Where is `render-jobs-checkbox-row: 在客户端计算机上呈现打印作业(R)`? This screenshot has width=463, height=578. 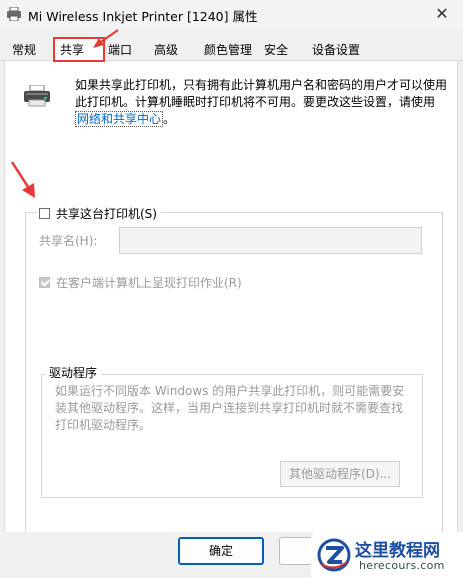
render-jobs-checkbox-row: 在客户端计算机上呈现打印作业(R) is located at coordinates (140, 282).